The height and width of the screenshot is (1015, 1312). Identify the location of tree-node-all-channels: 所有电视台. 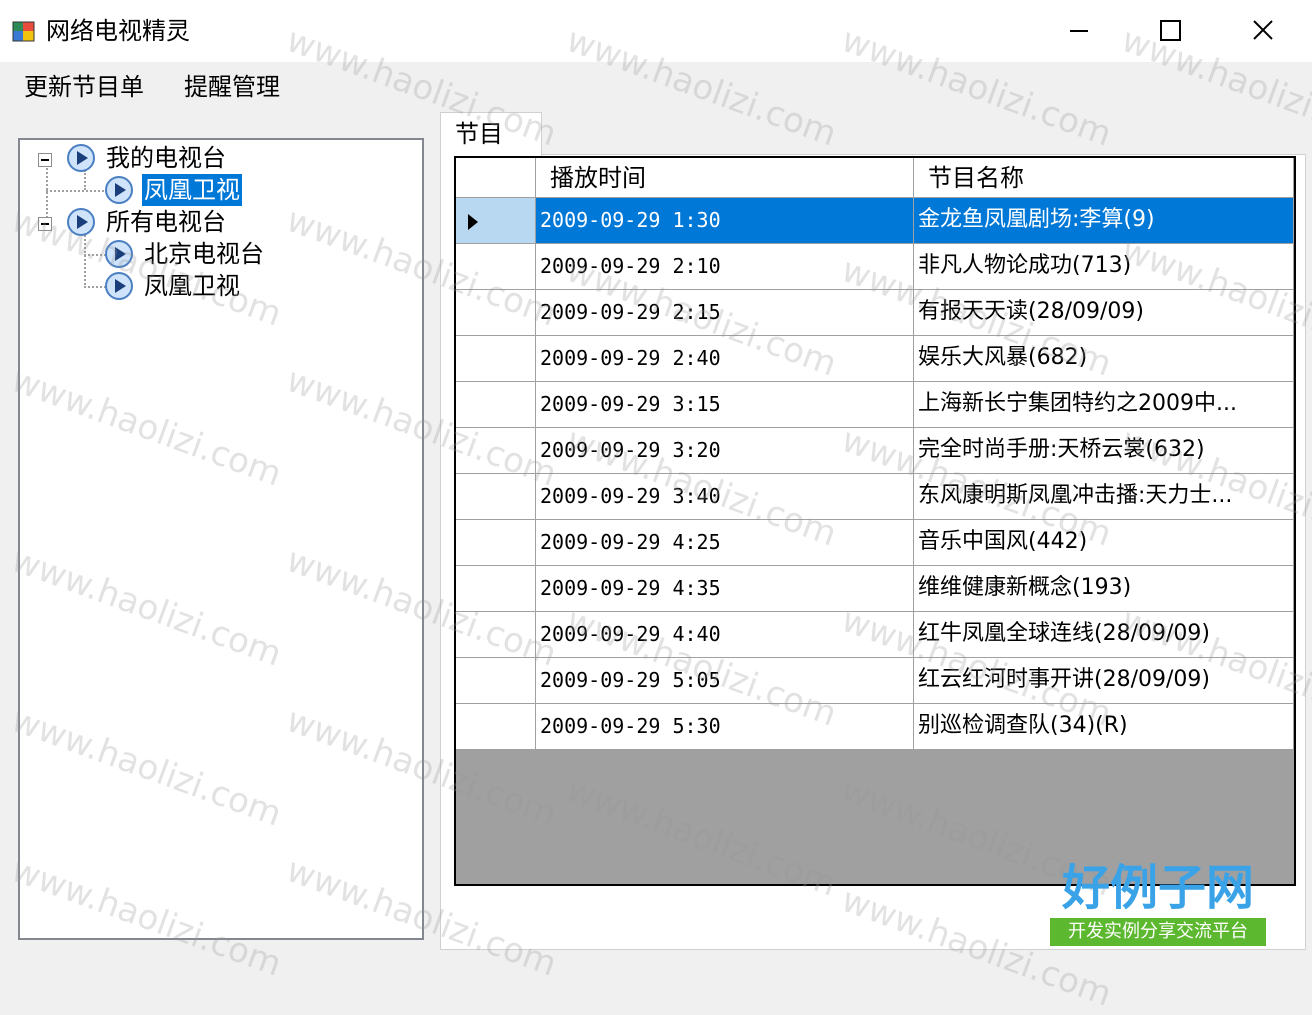
(220, 222).